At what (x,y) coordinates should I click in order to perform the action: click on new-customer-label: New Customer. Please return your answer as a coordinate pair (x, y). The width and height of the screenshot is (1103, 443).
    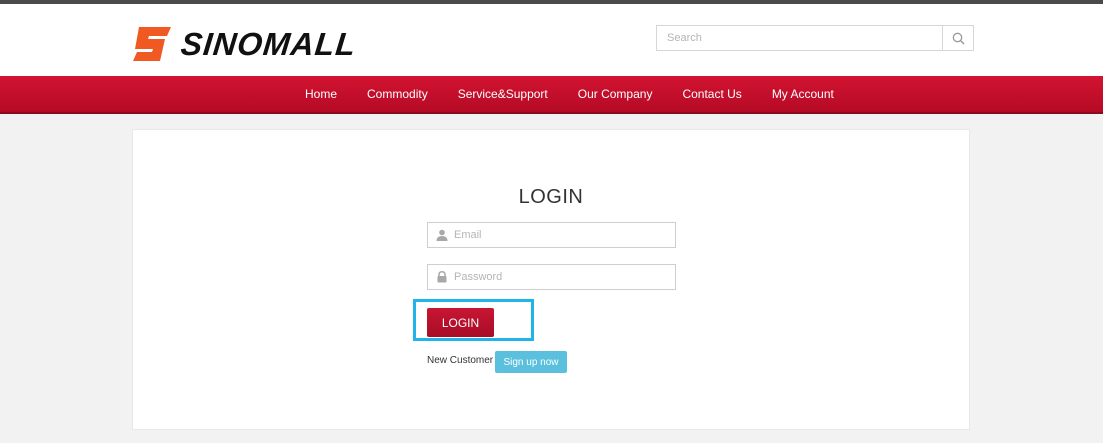
    Looking at the image, I should click on (460, 360).